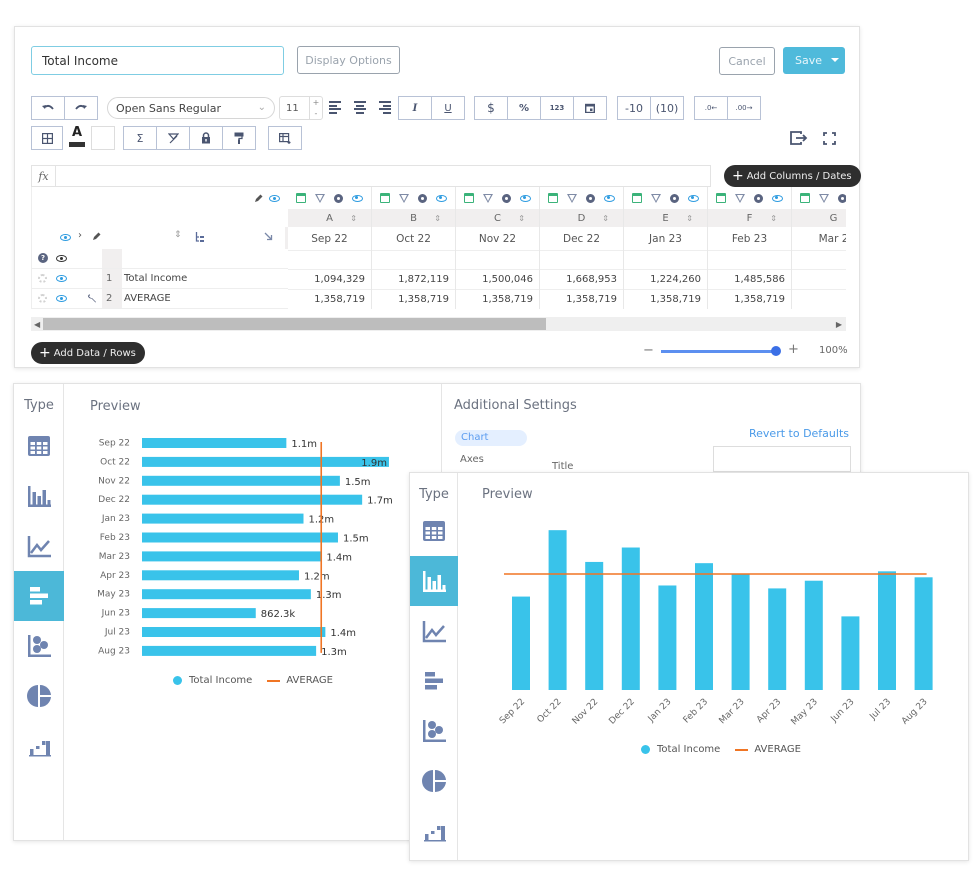 The height and width of the screenshot is (880, 980). What do you see at coordinates (191, 108) in the screenshot?
I see `font-family-select: Open Sans Regular ⌄` at bounding box center [191, 108].